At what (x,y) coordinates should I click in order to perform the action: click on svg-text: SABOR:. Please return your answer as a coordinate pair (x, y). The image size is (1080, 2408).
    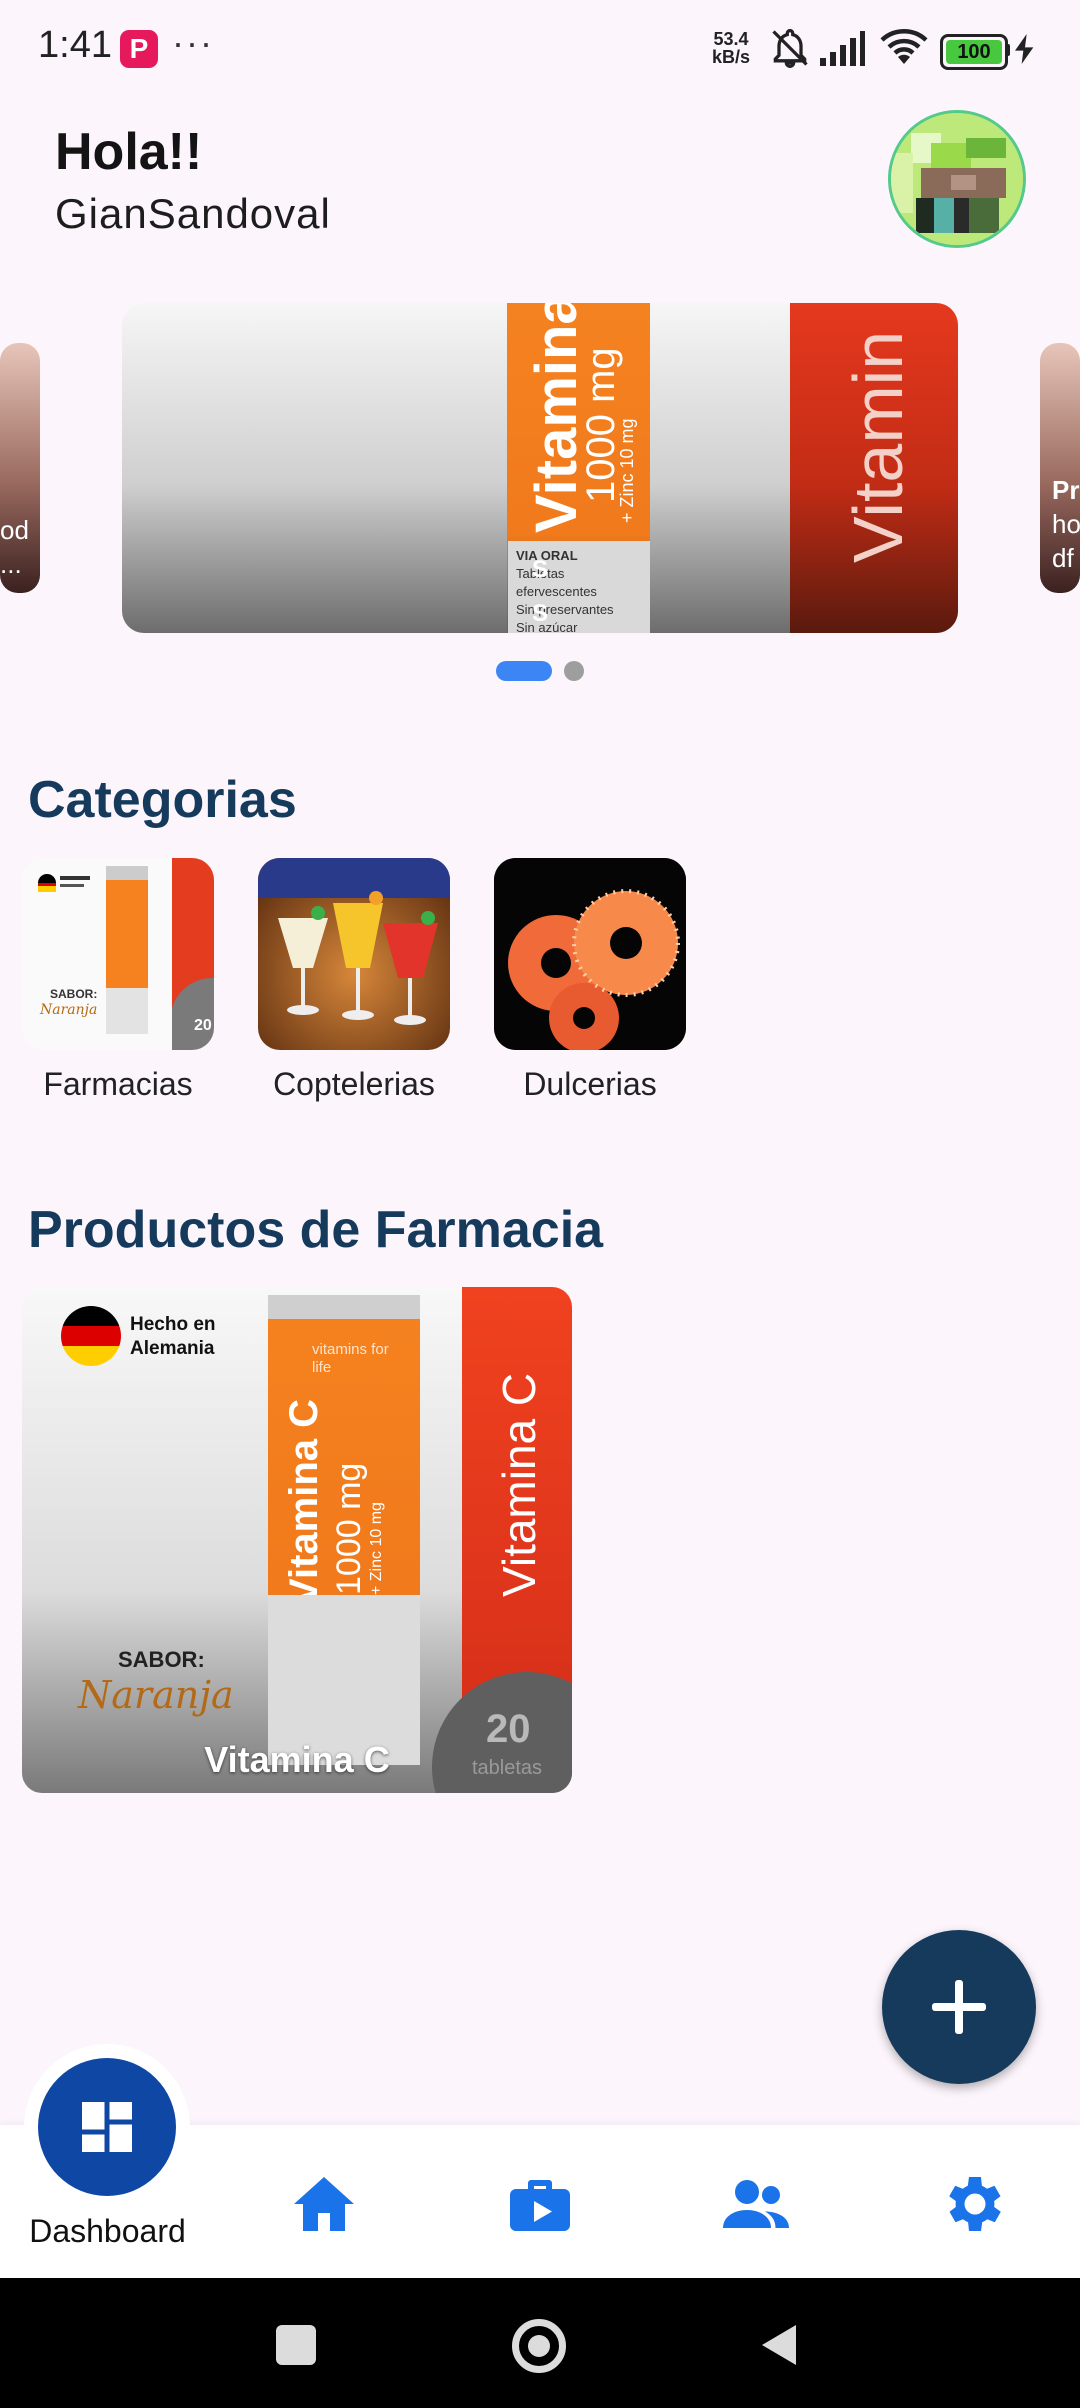
    Looking at the image, I should click on (73, 994).